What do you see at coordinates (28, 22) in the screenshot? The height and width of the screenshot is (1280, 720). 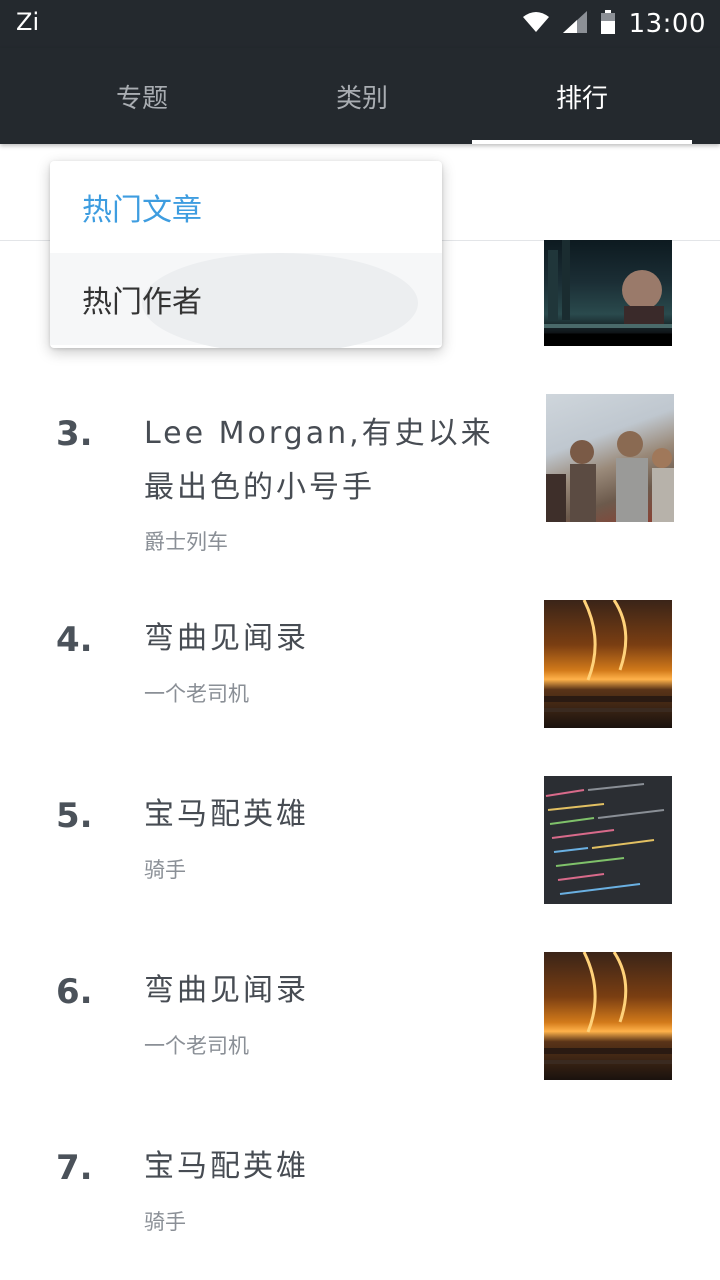 I see `status-app-label: Zi` at bounding box center [28, 22].